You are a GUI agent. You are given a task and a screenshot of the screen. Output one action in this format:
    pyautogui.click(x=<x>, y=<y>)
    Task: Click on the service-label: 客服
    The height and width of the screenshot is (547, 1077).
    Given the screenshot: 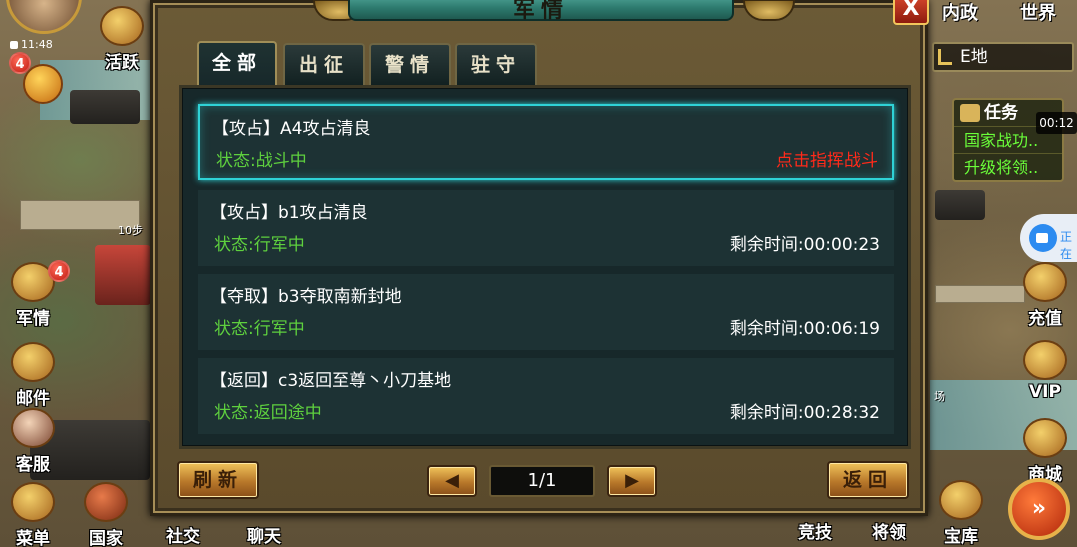 What is the action you would take?
    pyautogui.click(x=33, y=465)
    